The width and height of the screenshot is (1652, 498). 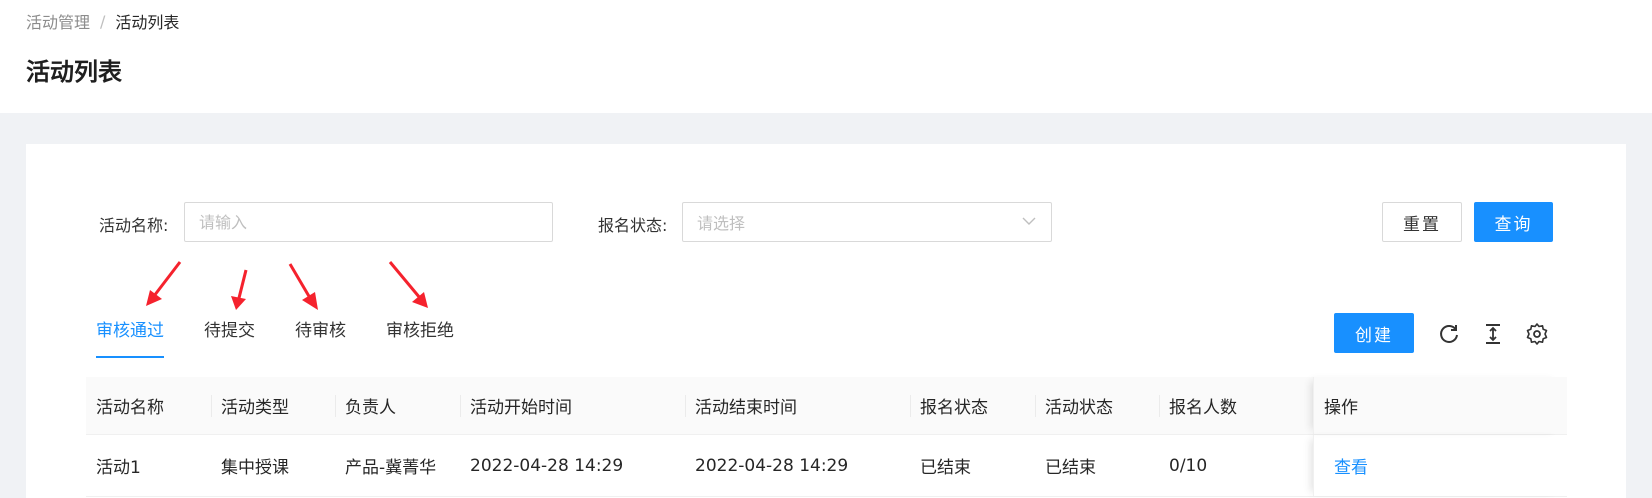 What do you see at coordinates (255, 468) in the screenshot?
I see `table-cell: 集中授课` at bounding box center [255, 468].